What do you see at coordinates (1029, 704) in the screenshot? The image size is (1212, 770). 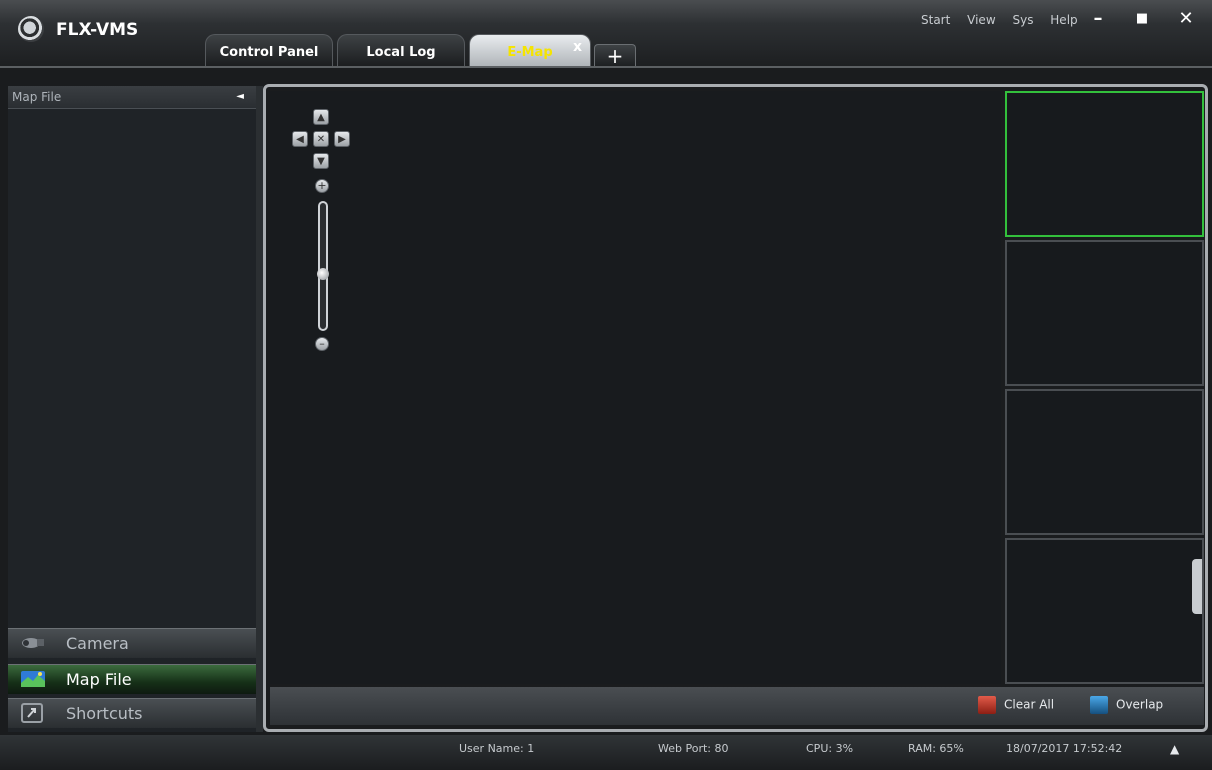 I see `clear-all-label: Clear All` at bounding box center [1029, 704].